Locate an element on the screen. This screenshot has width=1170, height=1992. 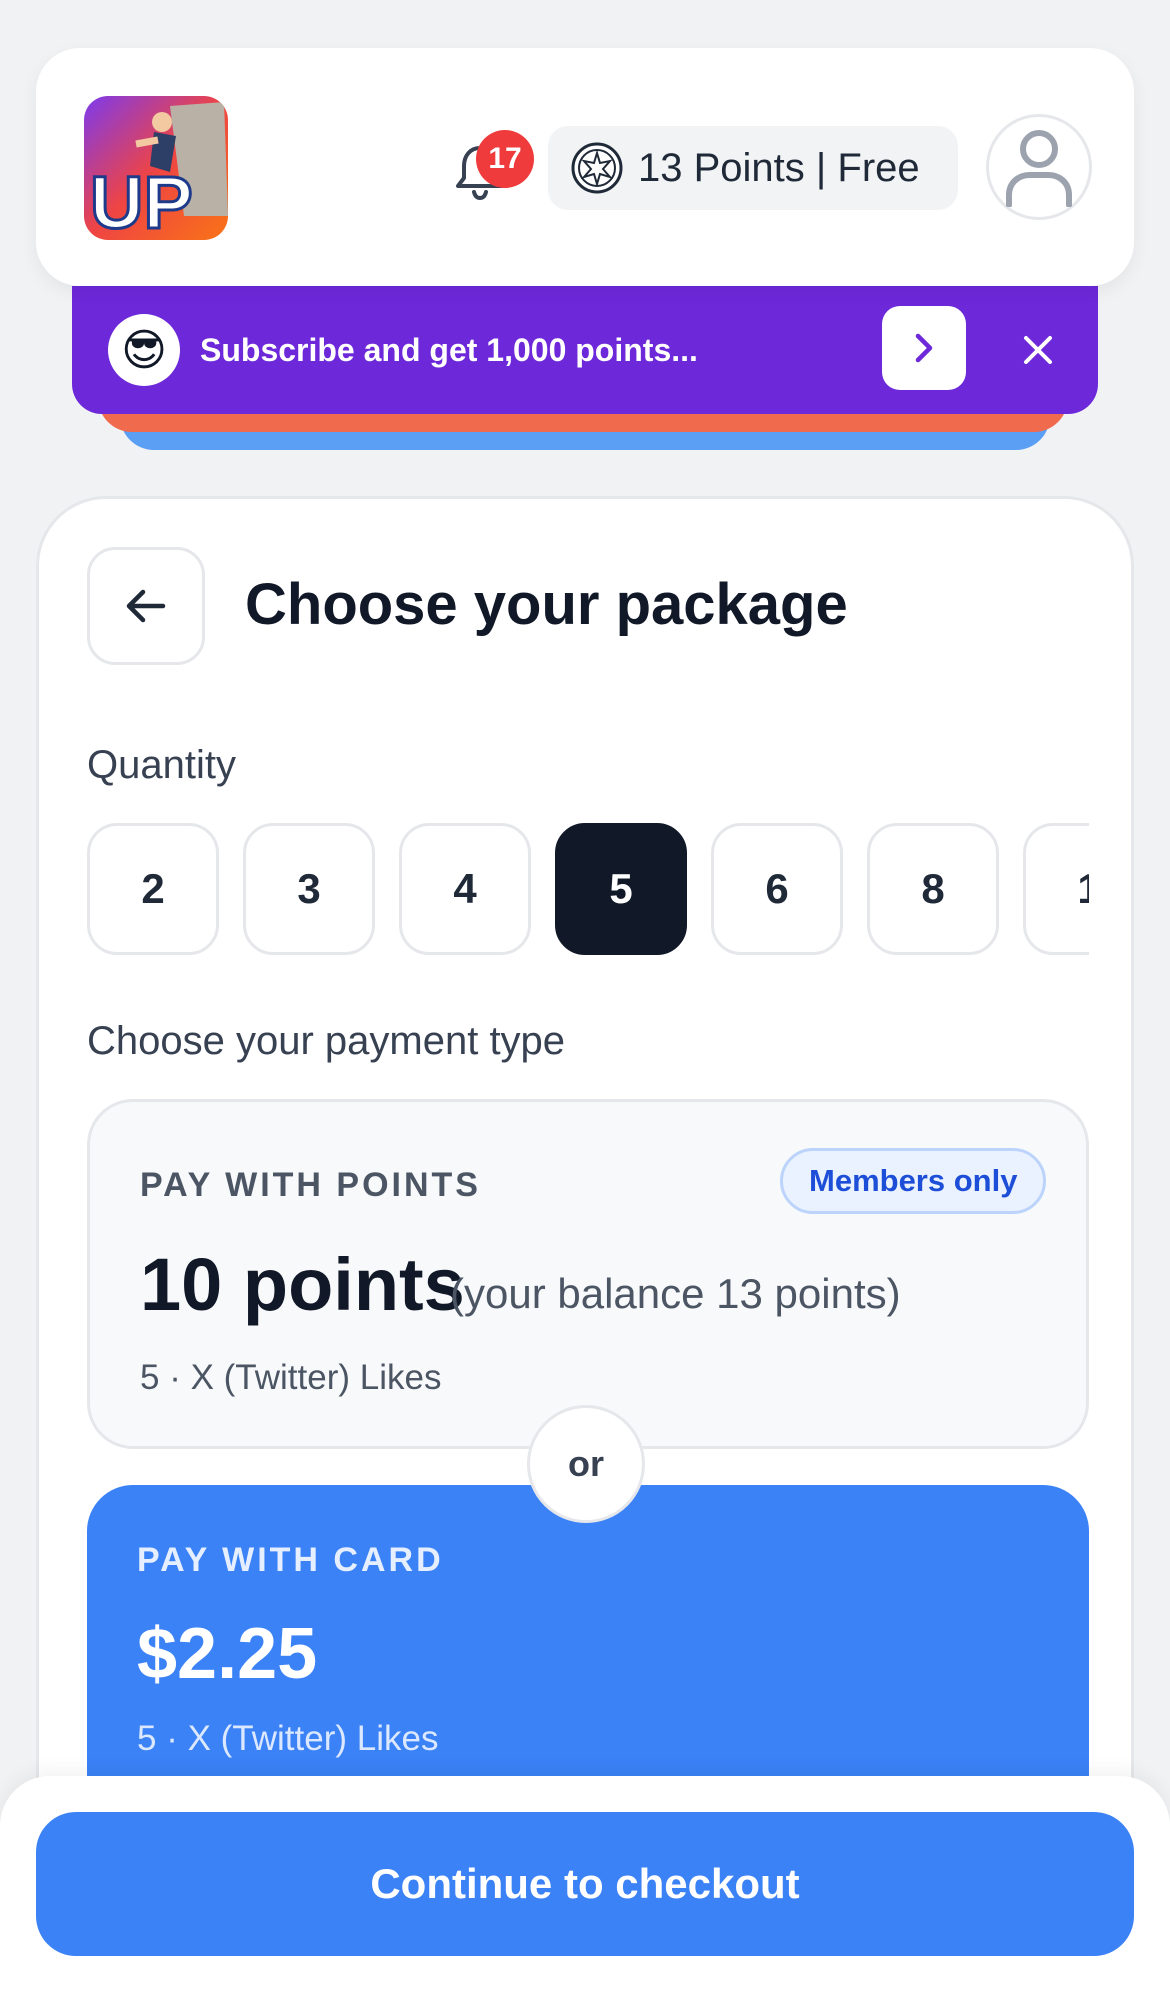
arrow-left-icon is located at coordinates (146, 606).